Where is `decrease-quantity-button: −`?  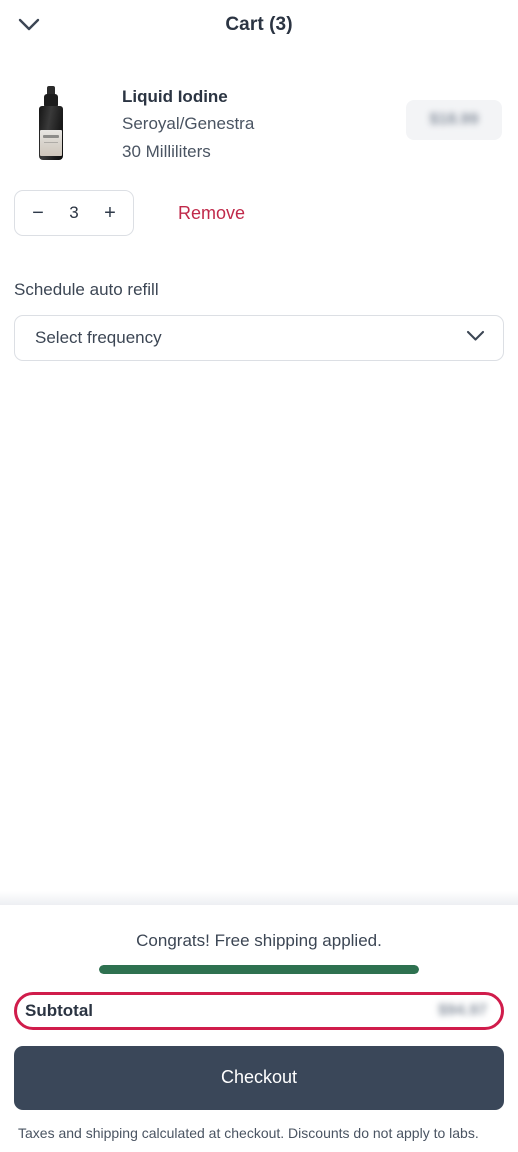
decrease-quantity-button: − is located at coordinates (38, 213).